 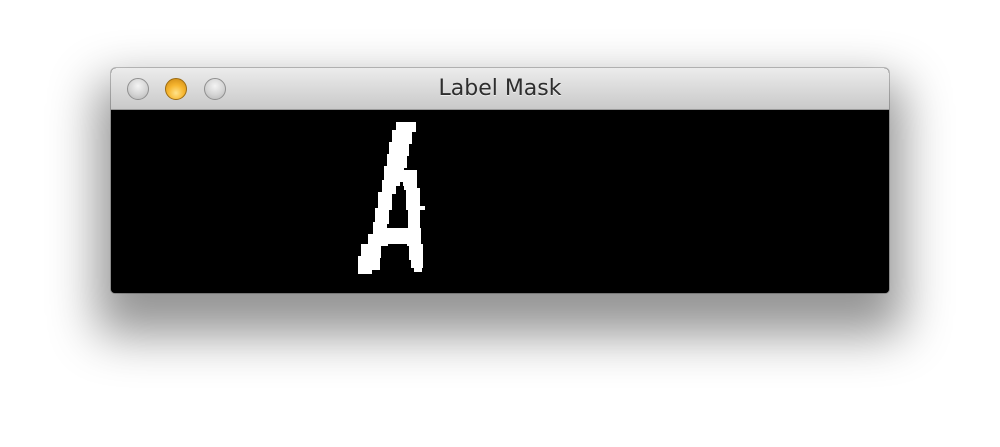 I want to click on label-mask-glyph, so click(x=391, y=198).